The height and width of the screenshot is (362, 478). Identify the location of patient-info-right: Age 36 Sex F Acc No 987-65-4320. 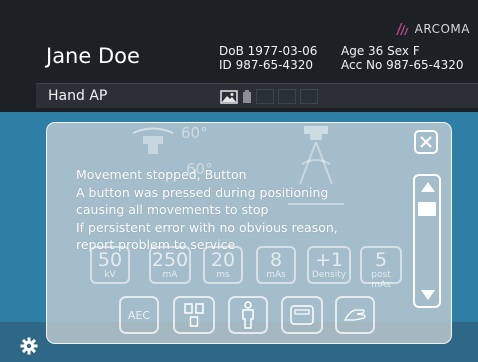
(402, 58).